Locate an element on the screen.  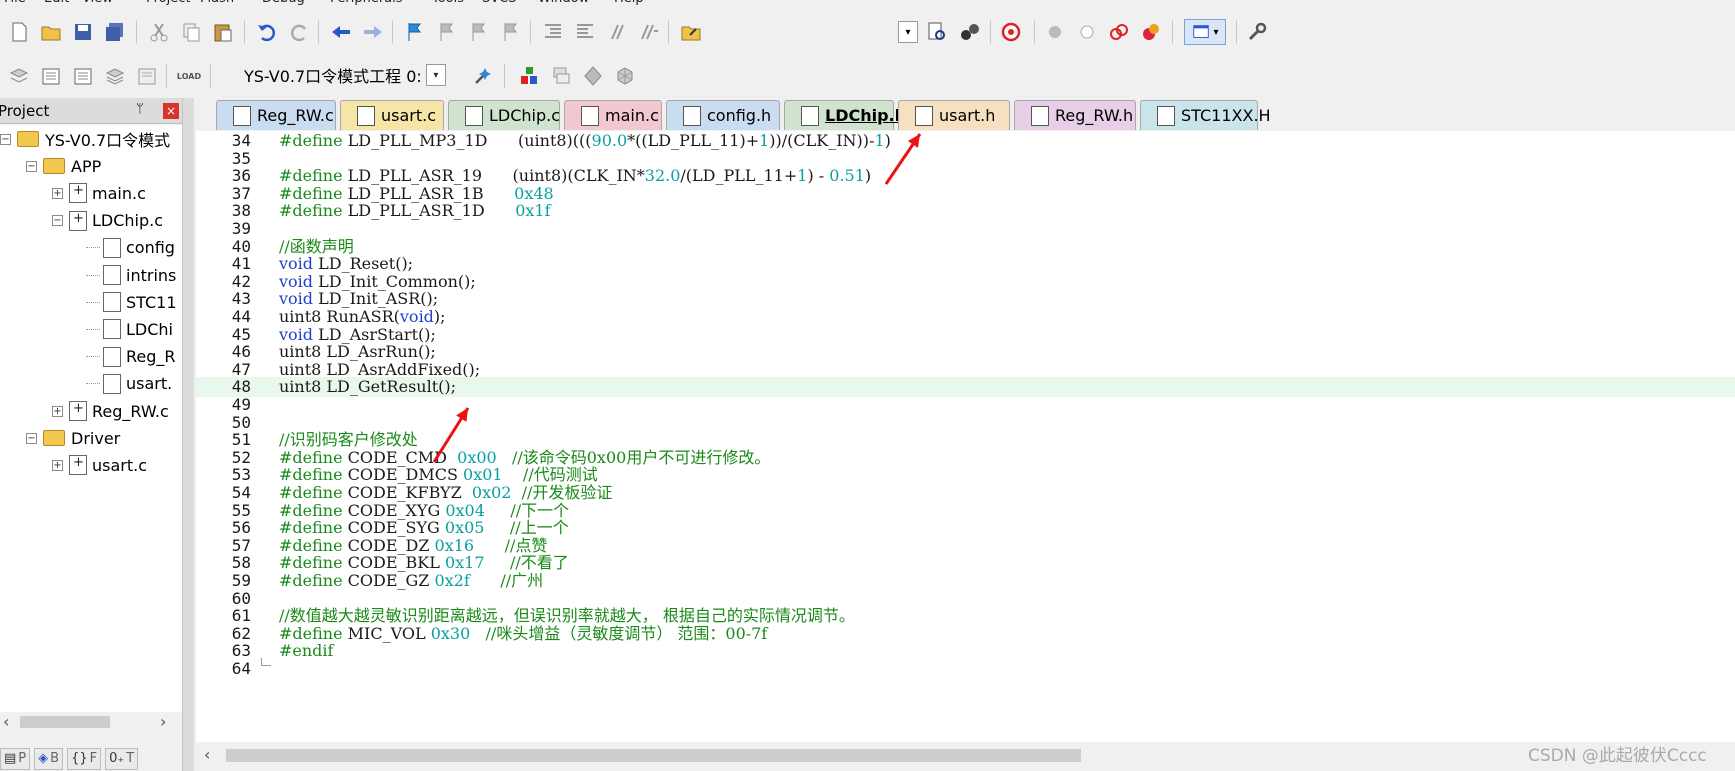
tree-item: + Reg_RW.c is located at coordinates (110, 411).